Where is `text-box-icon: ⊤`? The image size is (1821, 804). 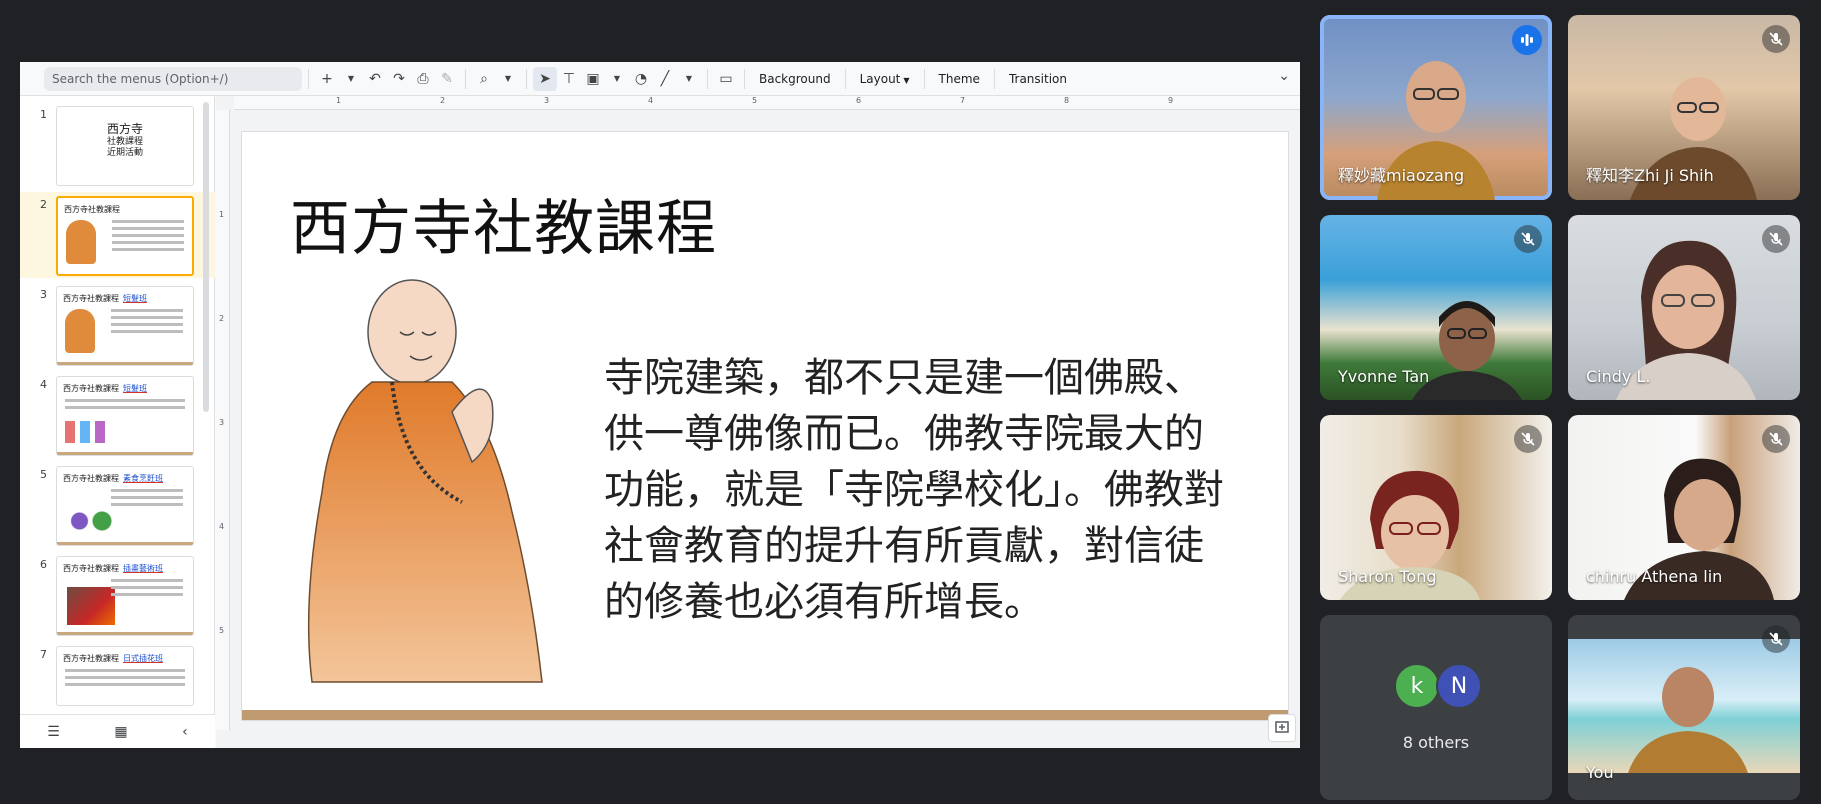 text-box-icon: ⊤ is located at coordinates (569, 79).